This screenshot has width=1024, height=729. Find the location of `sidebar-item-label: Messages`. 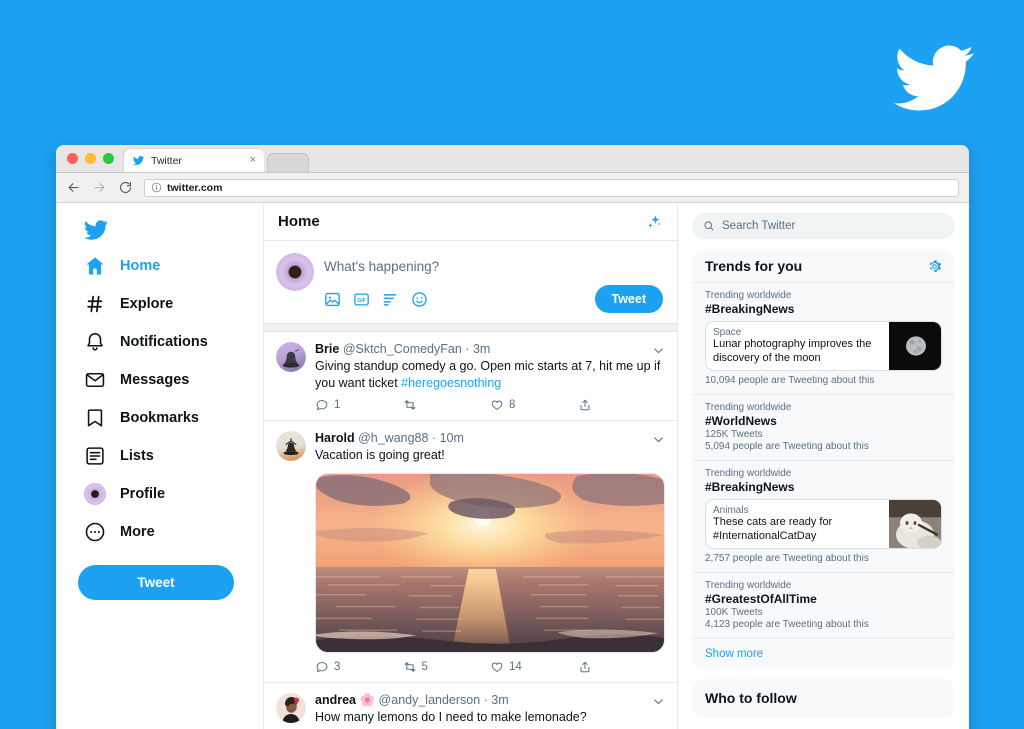

sidebar-item-label: Messages is located at coordinates (155, 380).